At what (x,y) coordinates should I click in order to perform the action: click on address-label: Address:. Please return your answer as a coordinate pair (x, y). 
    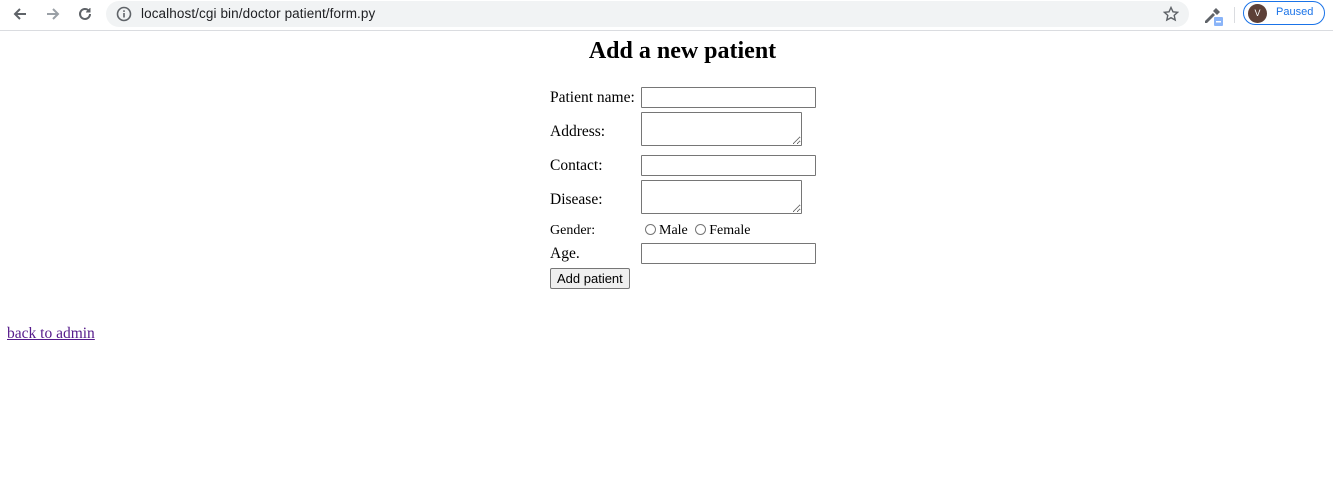
    Looking at the image, I should click on (578, 131).